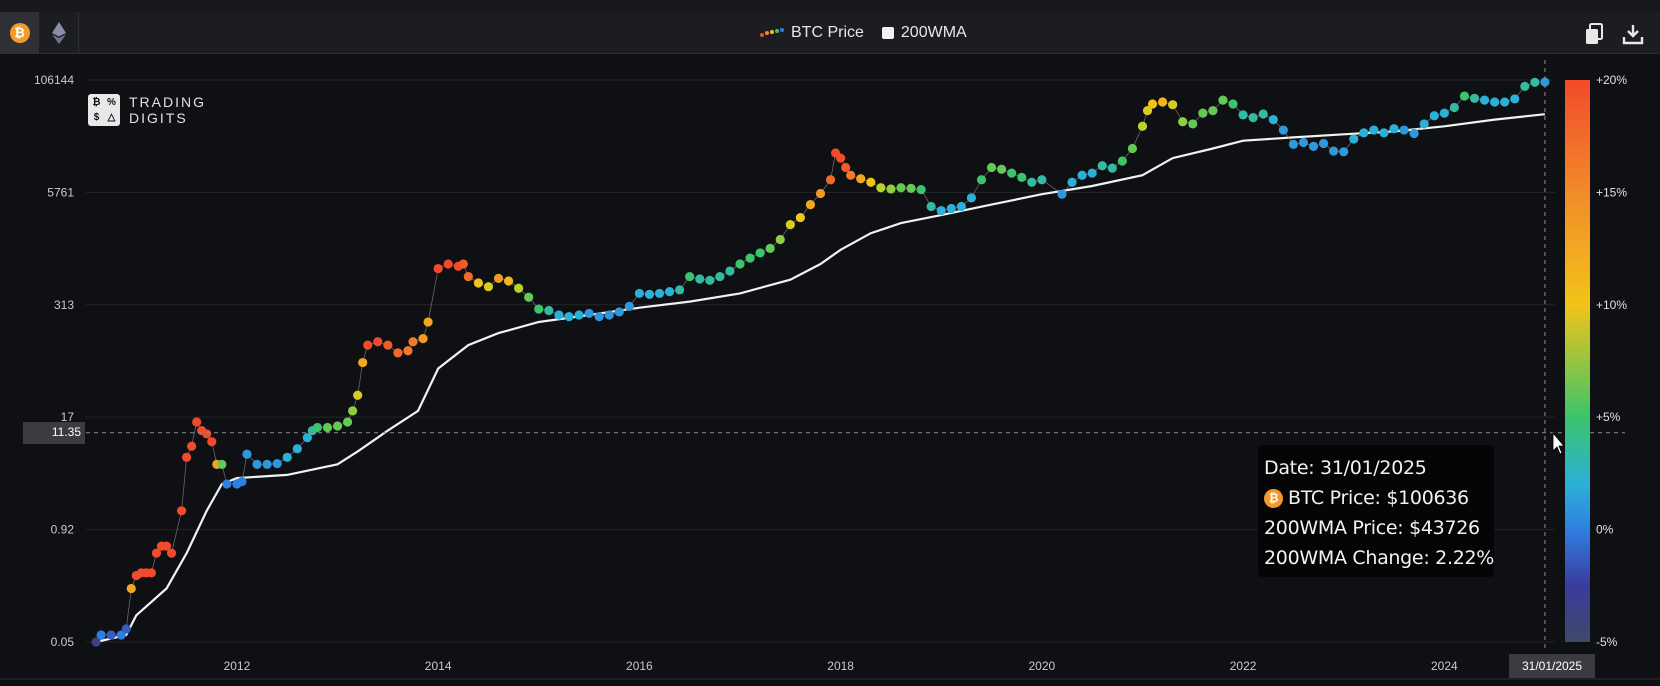 The width and height of the screenshot is (1660, 686). I want to click on x-tick-label: 2012, so click(237, 666).